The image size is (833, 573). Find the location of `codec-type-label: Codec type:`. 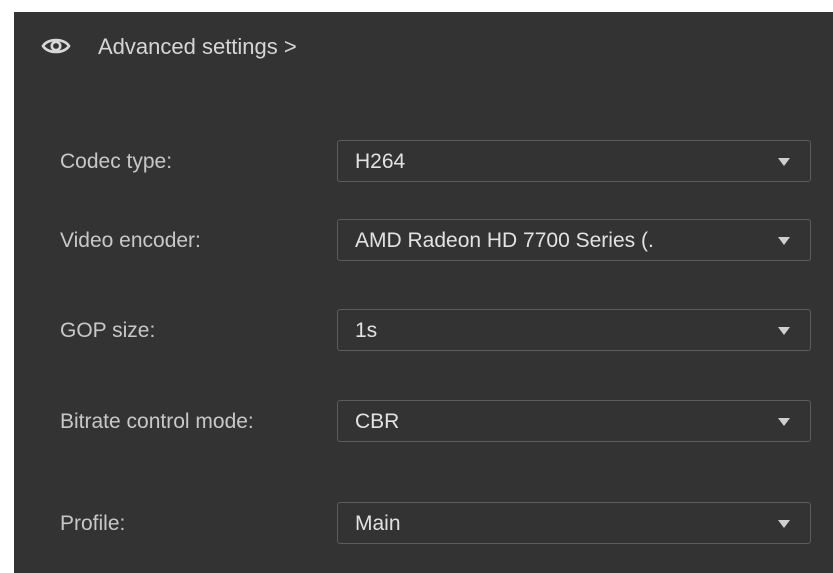

codec-type-label: Codec type: is located at coordinates (116, 161).